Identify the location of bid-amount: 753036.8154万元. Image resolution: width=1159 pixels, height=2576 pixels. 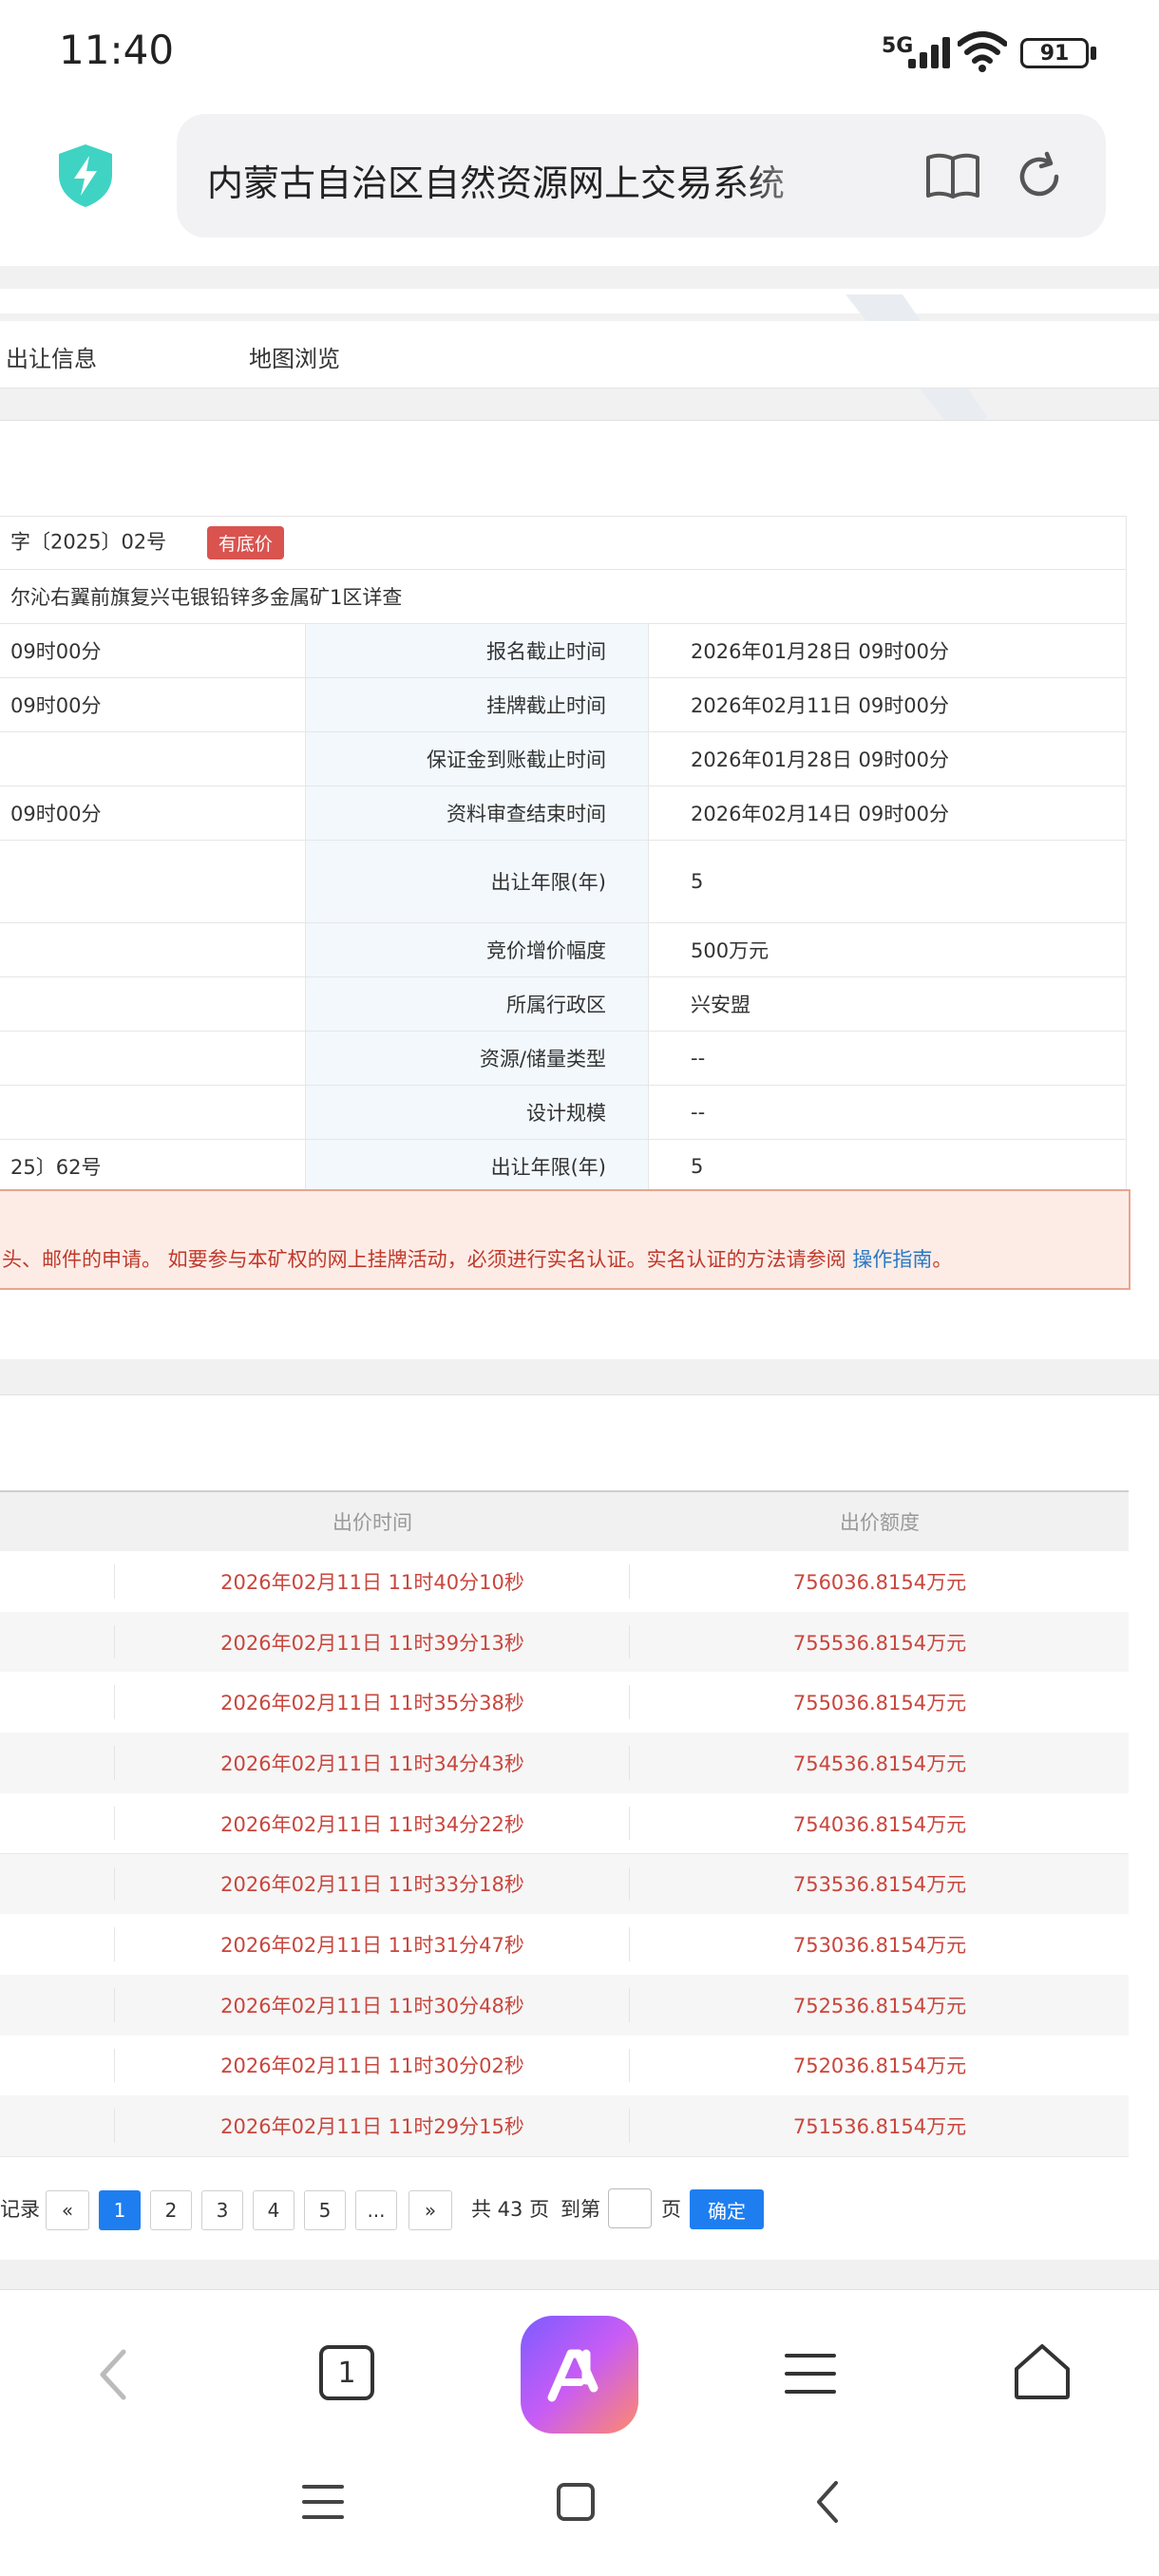
(879, 1946).